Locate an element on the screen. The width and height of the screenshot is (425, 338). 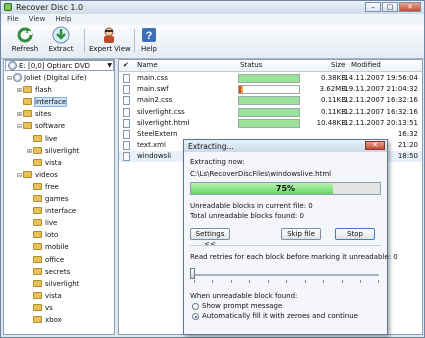
tree-item: games is located at coordinates (48, 199).